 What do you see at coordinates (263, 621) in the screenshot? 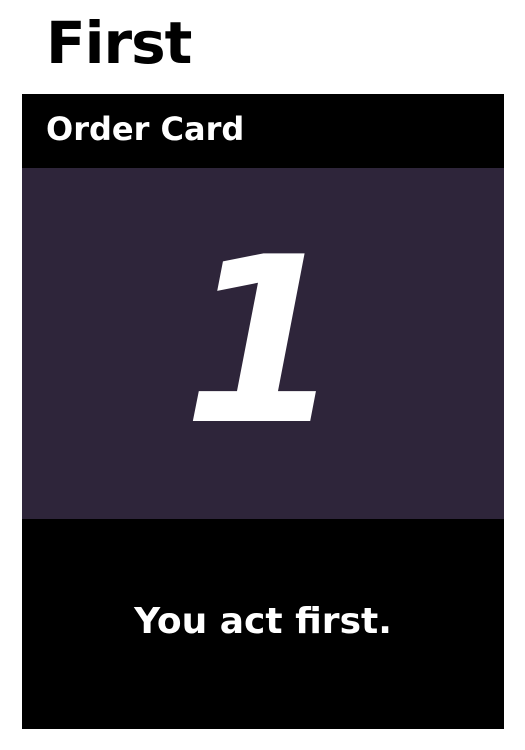
I see `card-rules-text: You act first.` at bounding box center [263, 621].